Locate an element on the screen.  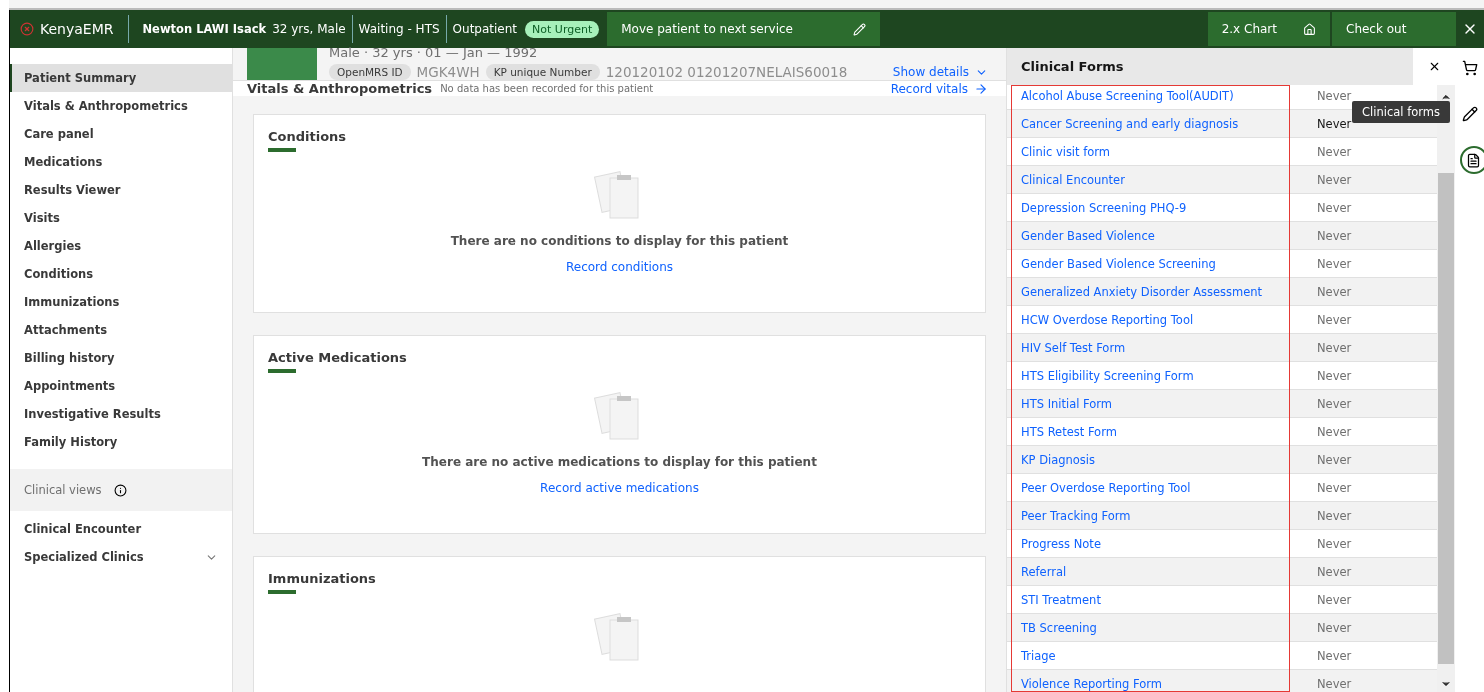
sidebar-item: Results Viewer is located at coordinates (121, 190).